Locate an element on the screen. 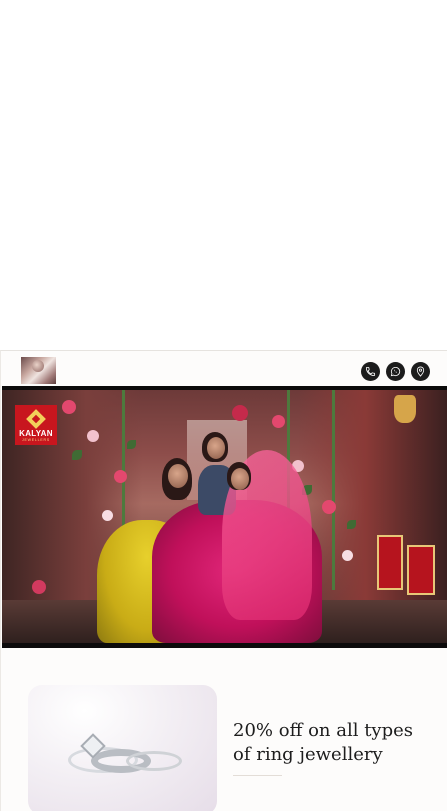 The width and height of the screenshot is (447, 811). jewellery-thumbnail is located at coordinates (38, 370).